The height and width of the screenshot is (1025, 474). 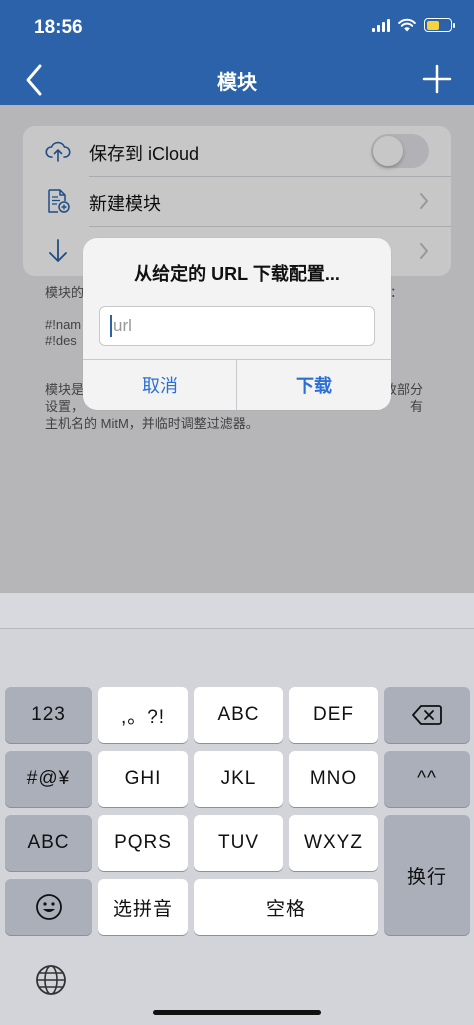 I want to click on key-ghi: GHI, so click(x=143, y=779).